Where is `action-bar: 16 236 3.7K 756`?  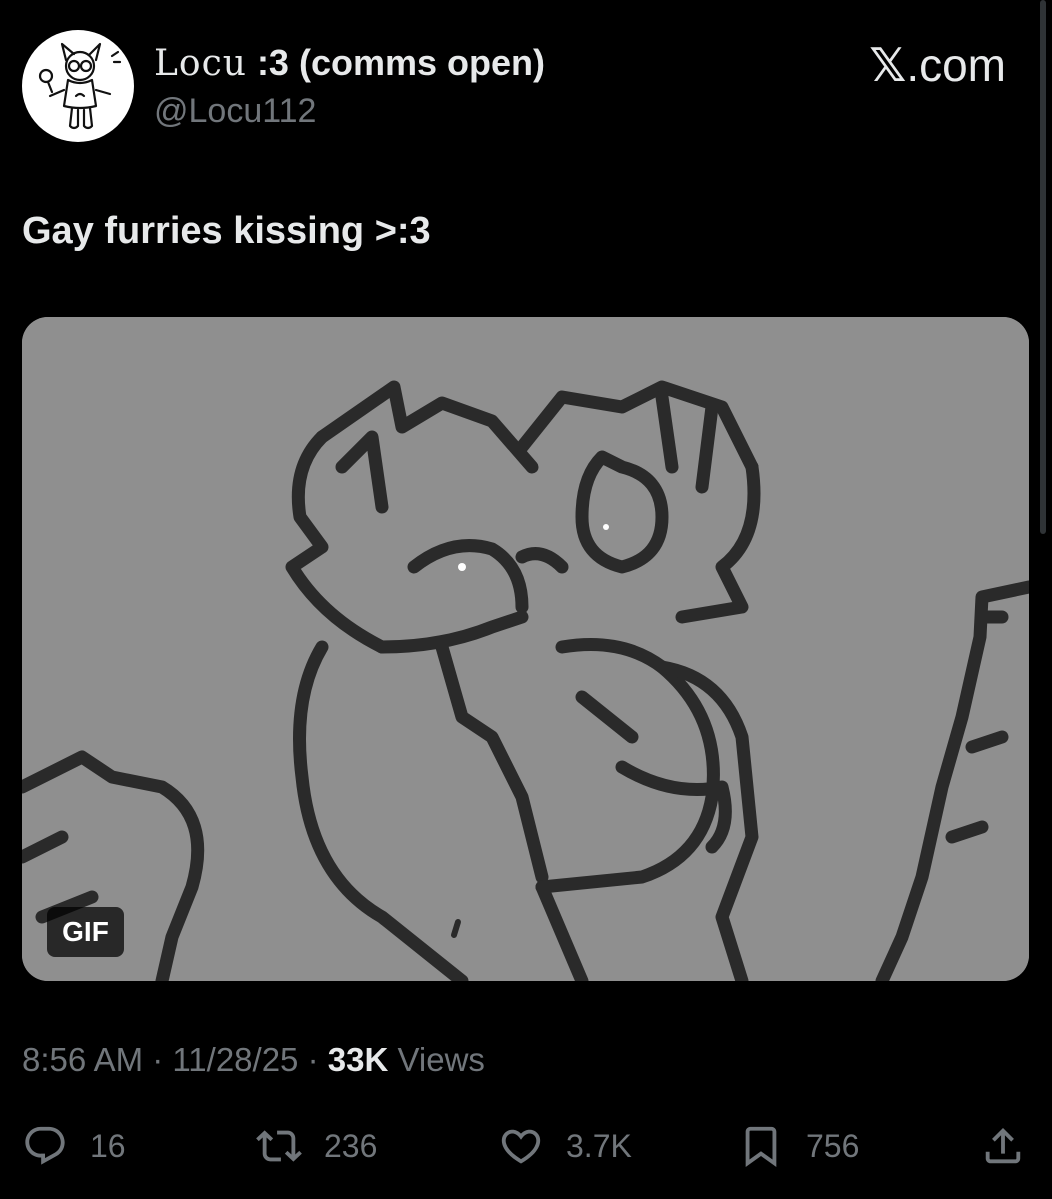 action-bar: 16 236 3.7K 756 is located at coordinates (526, 1148).